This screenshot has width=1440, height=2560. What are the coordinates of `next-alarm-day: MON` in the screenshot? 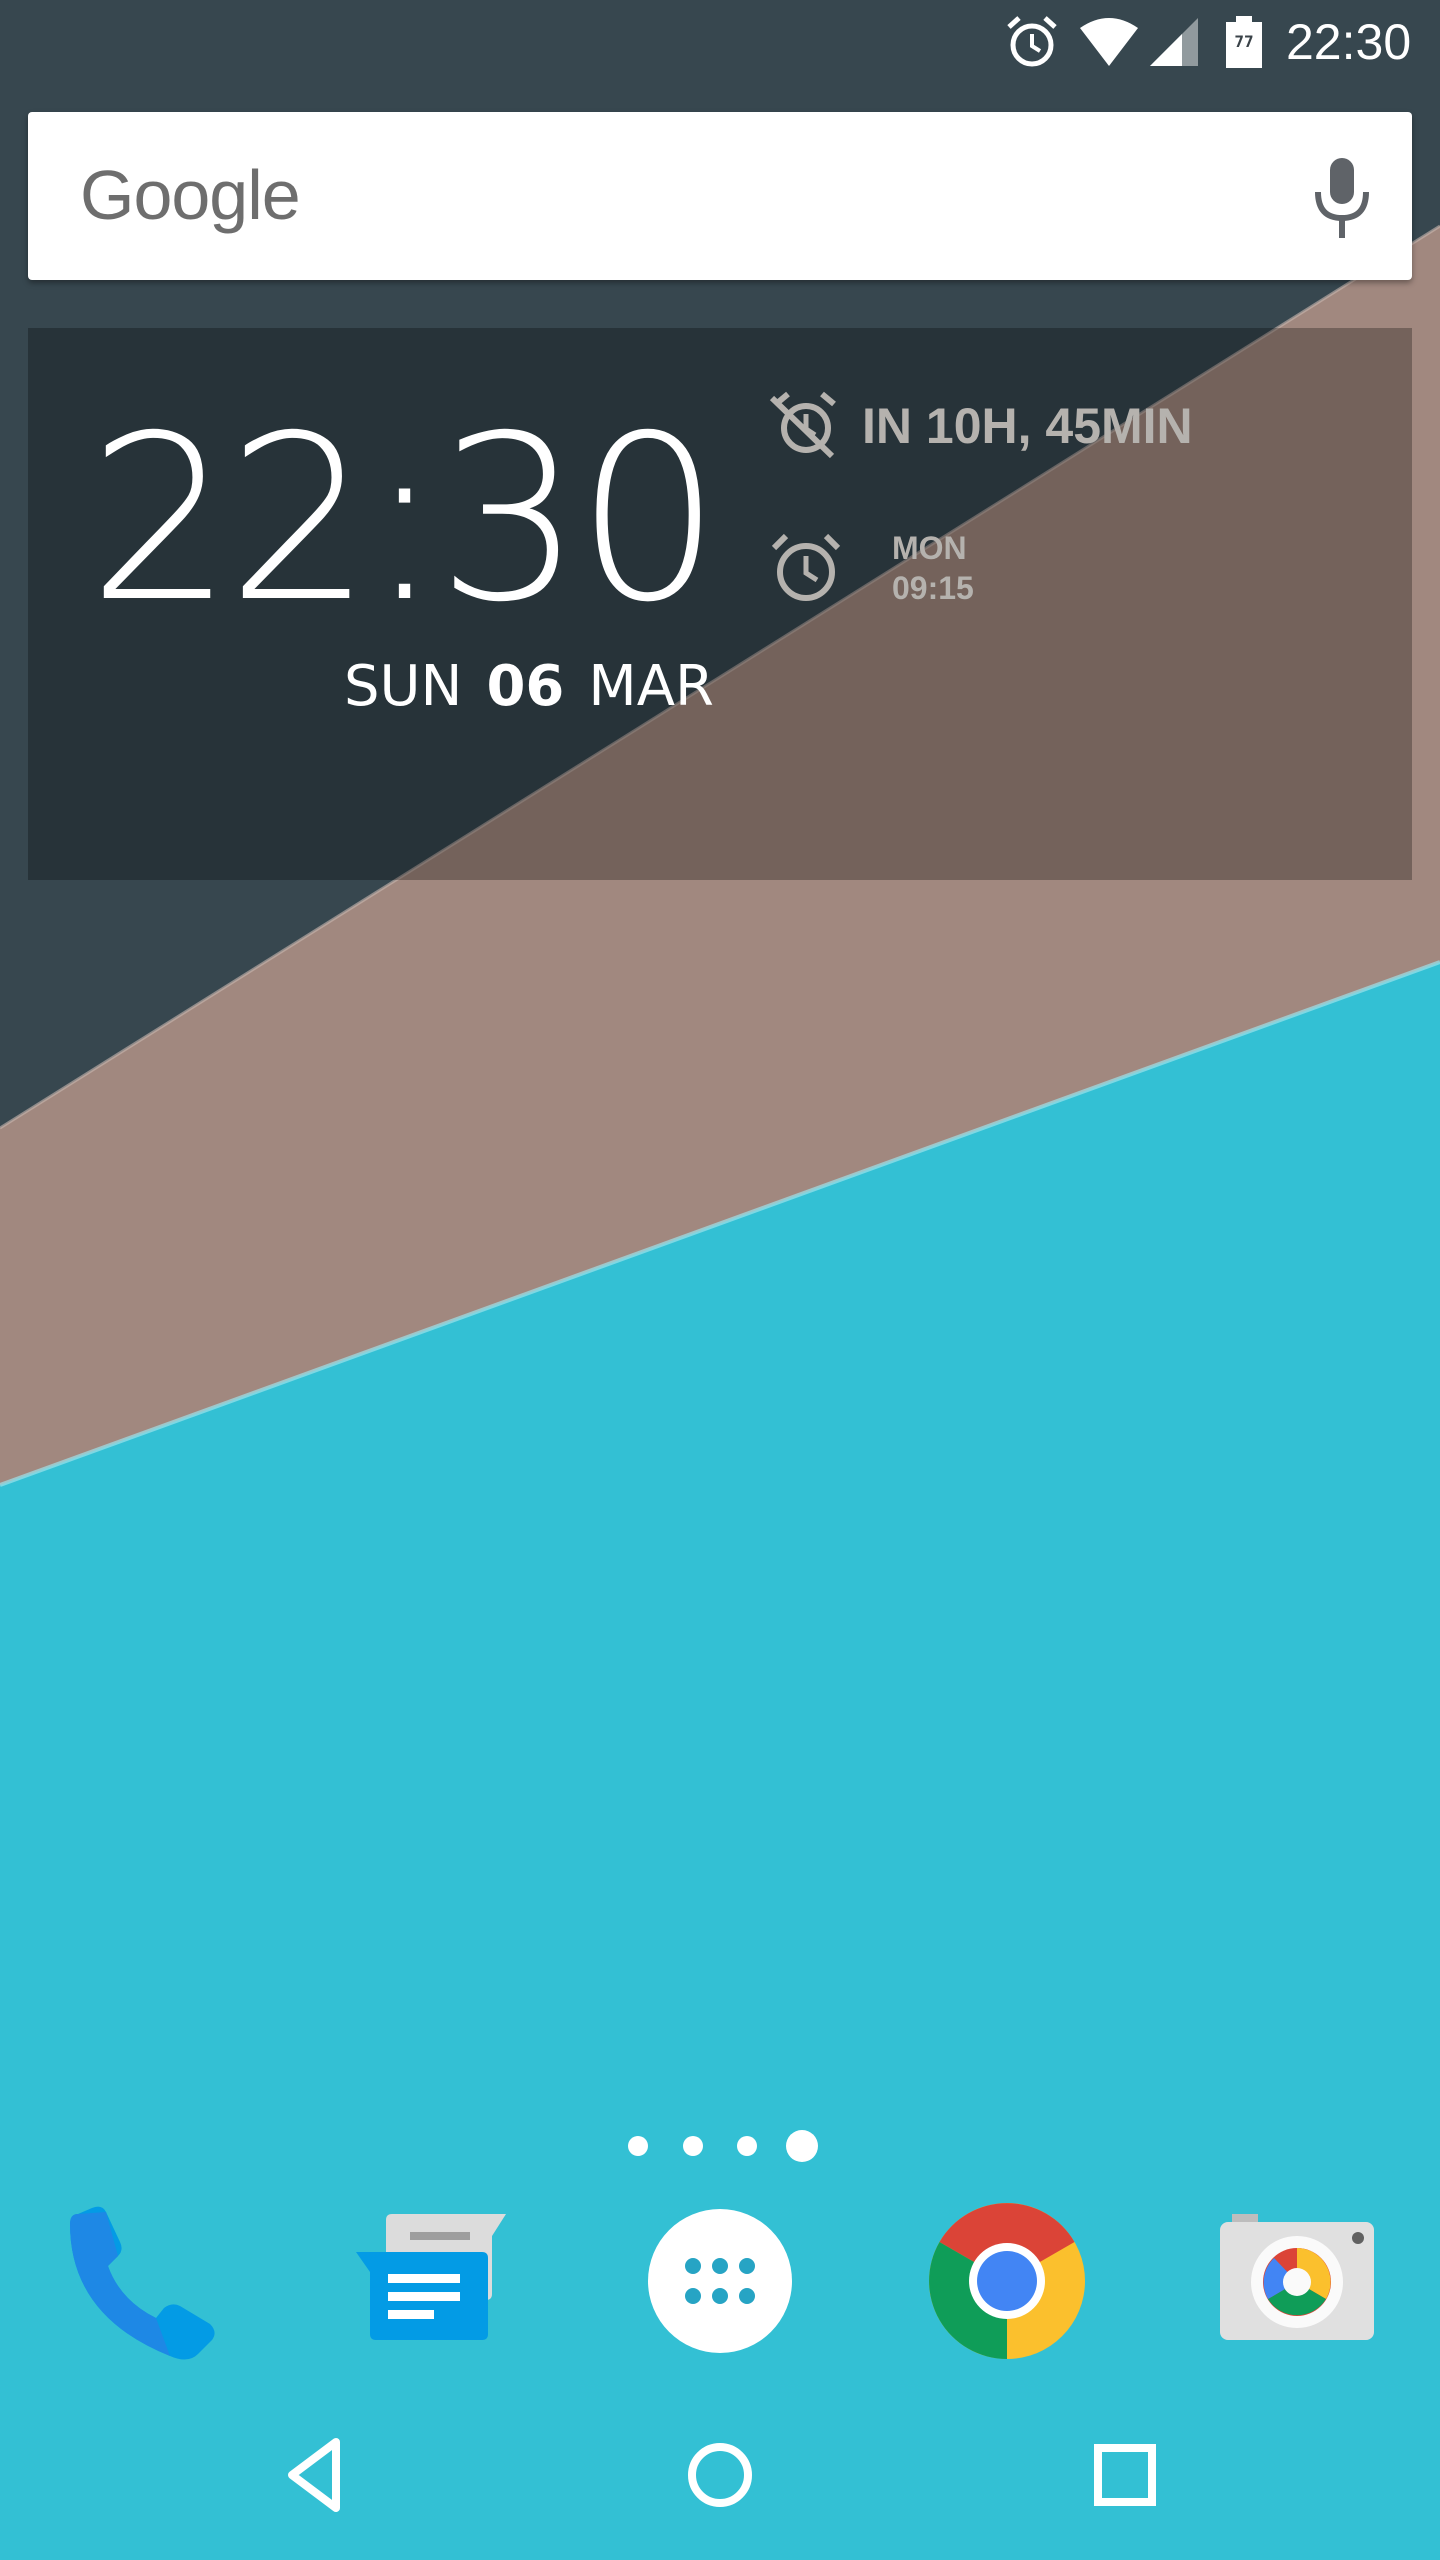 It's located at (929, 548).